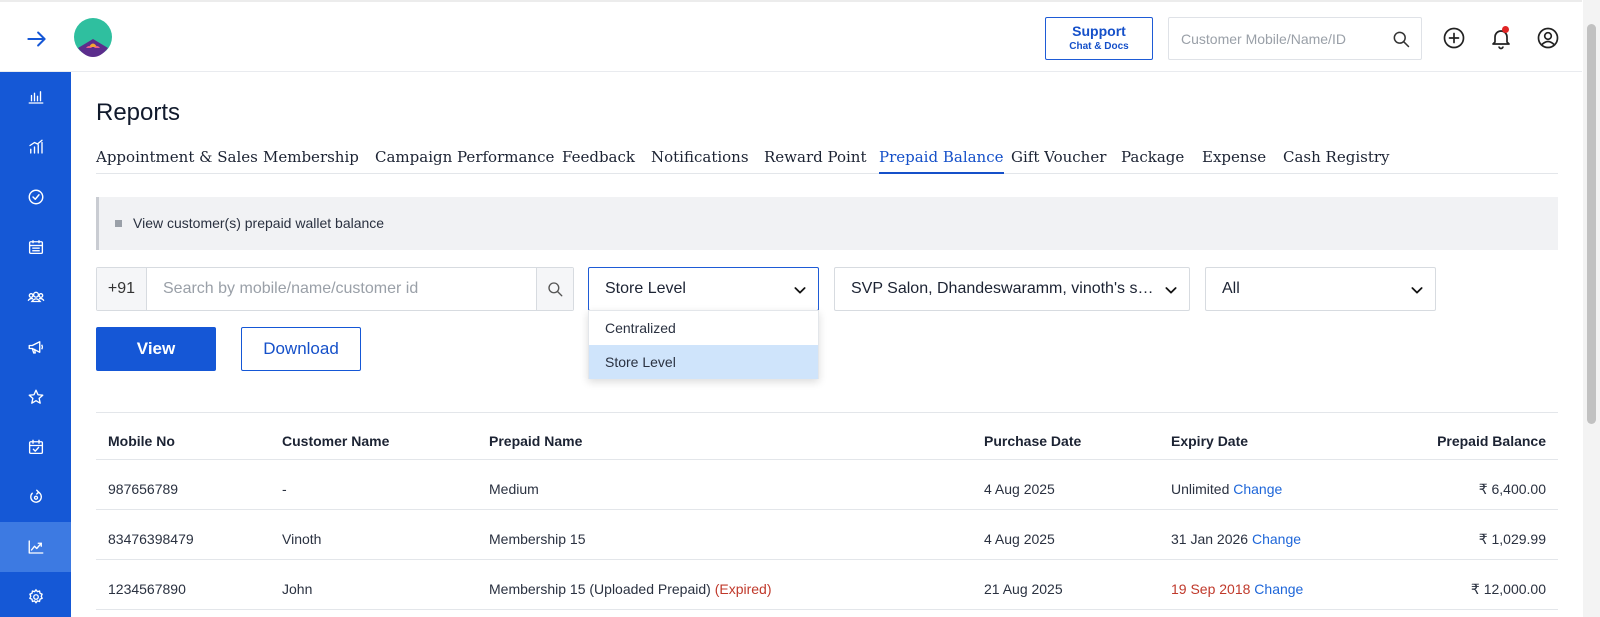 The width and height of the screenshot is (1600, 617). I want to click on customer-search-box, so click(1295, 38).